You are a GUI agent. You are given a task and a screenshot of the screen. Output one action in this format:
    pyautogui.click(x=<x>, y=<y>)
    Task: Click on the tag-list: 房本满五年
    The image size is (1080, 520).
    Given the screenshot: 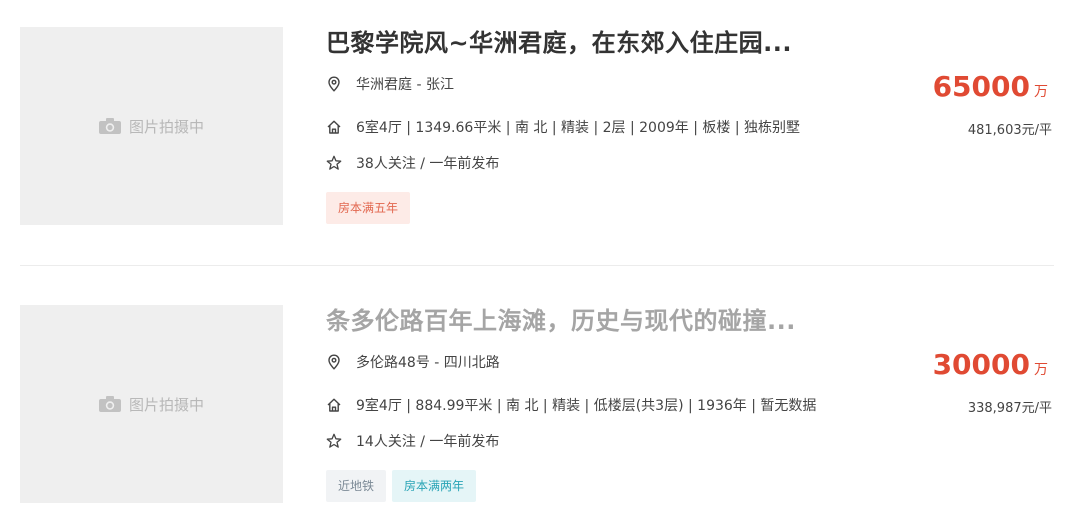 What is the action you would take?
    pyautogui.click(x=368, y=208)
    